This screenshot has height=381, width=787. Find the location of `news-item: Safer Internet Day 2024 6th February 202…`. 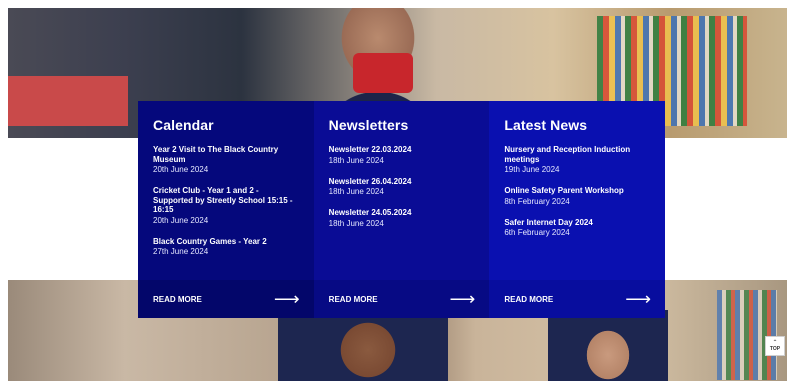

news-item: Safer Internet Day 2024 6th February 202… is located at coordinates (577, 229).